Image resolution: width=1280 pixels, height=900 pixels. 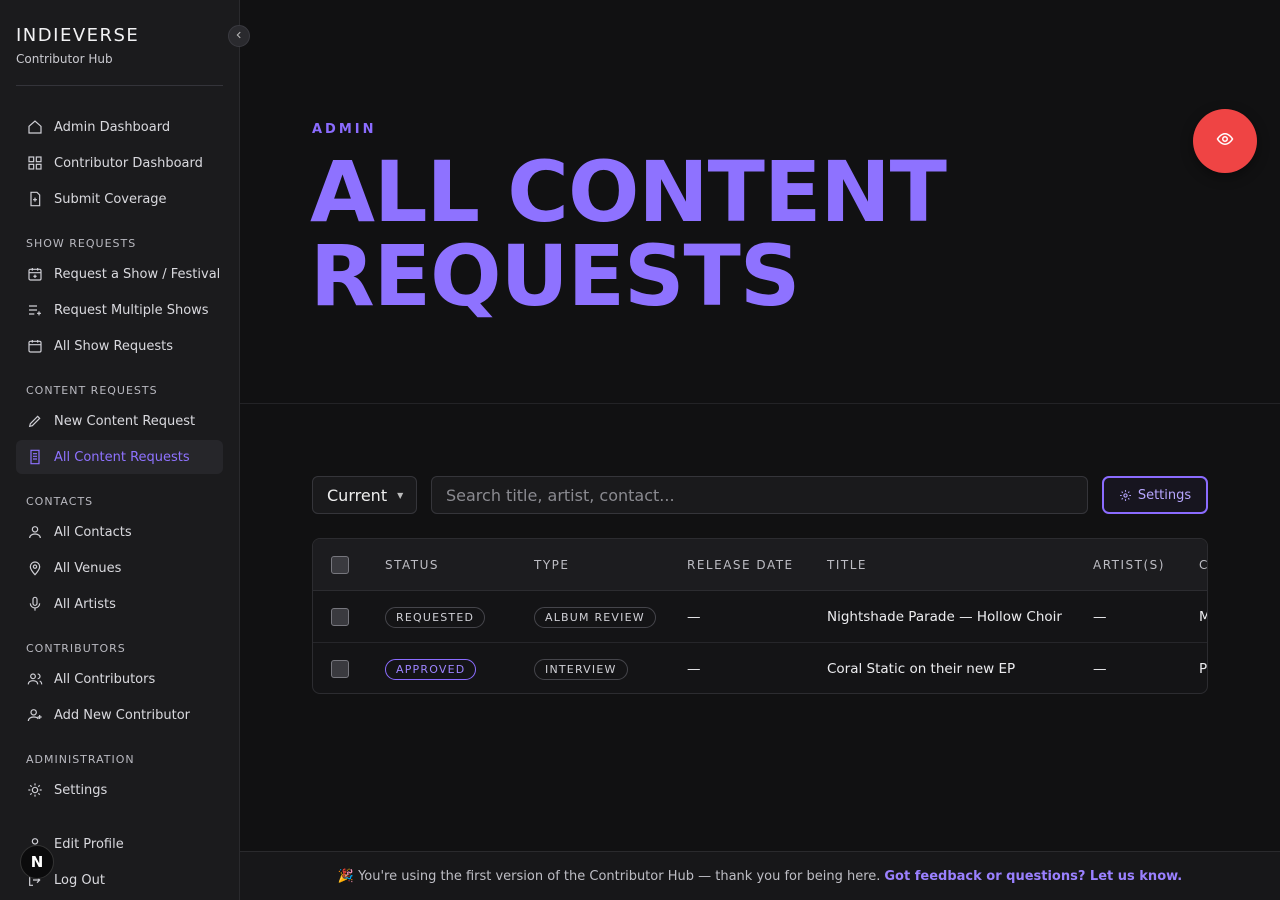 I want to click on title-cell: Nightshade Parade — Hollow Choir, so click(x=944, y=617).